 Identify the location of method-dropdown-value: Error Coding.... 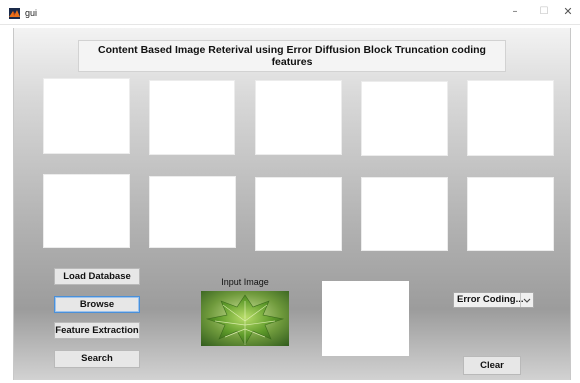
(490, 299).